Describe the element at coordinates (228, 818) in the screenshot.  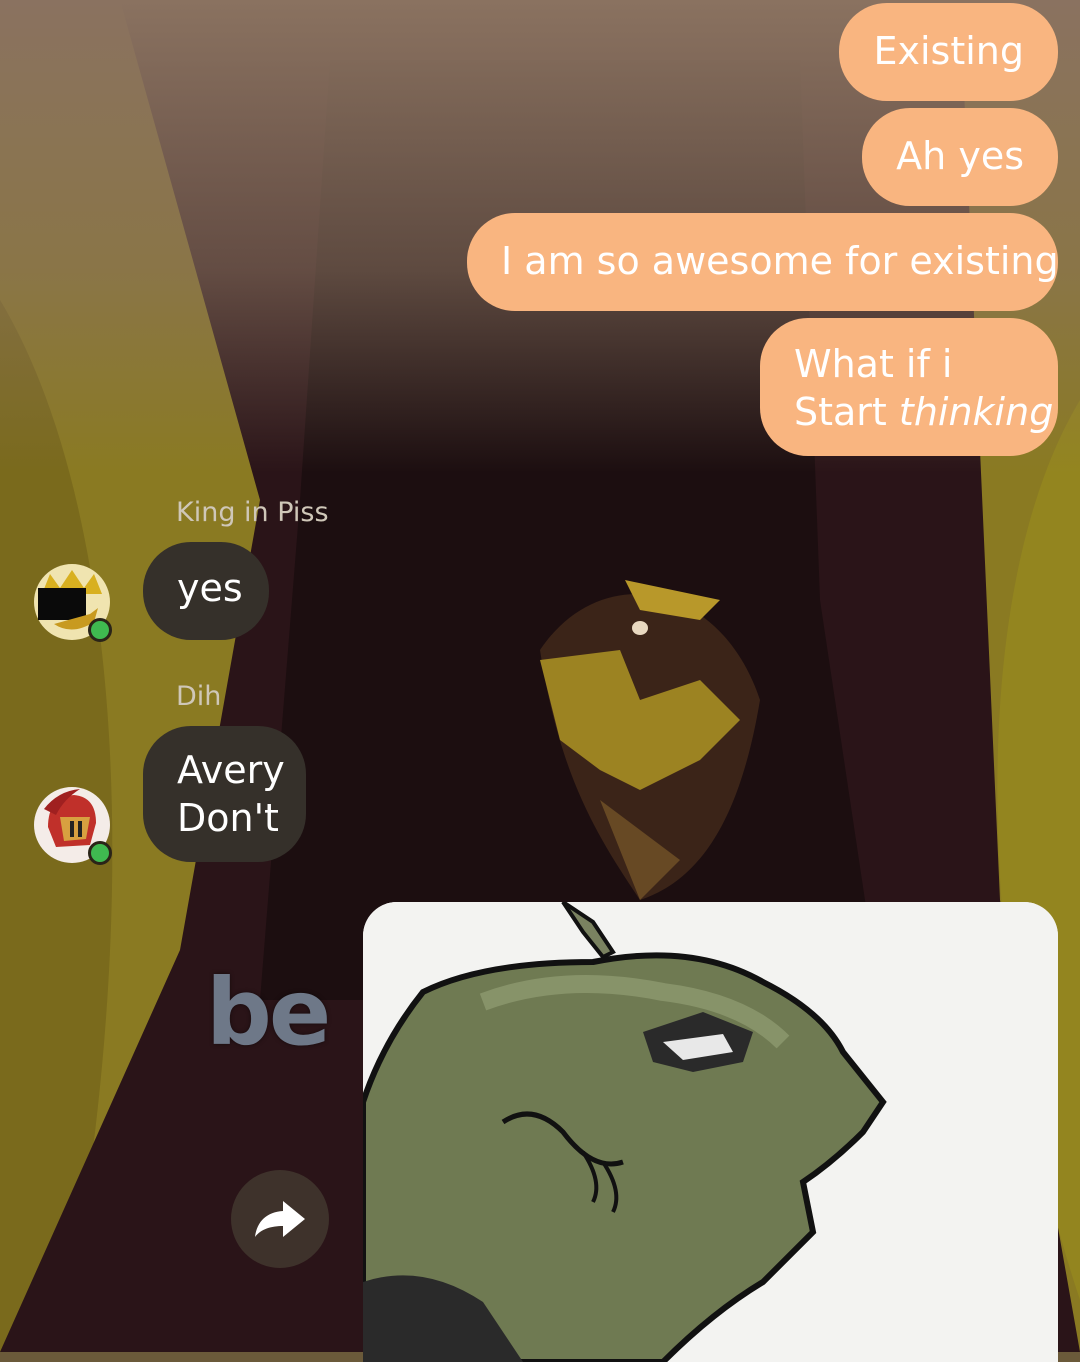
I see `message-text: Don't` at that location.